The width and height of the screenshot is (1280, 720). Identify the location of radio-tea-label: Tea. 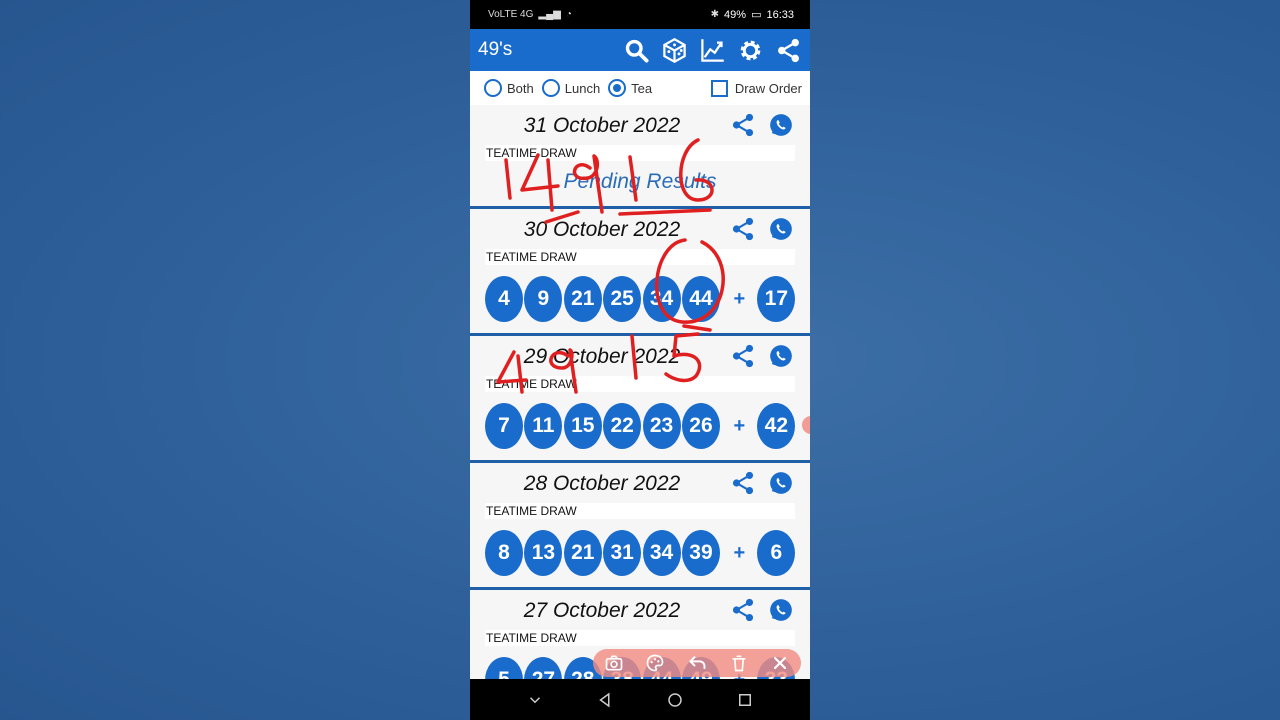
(642, 88).